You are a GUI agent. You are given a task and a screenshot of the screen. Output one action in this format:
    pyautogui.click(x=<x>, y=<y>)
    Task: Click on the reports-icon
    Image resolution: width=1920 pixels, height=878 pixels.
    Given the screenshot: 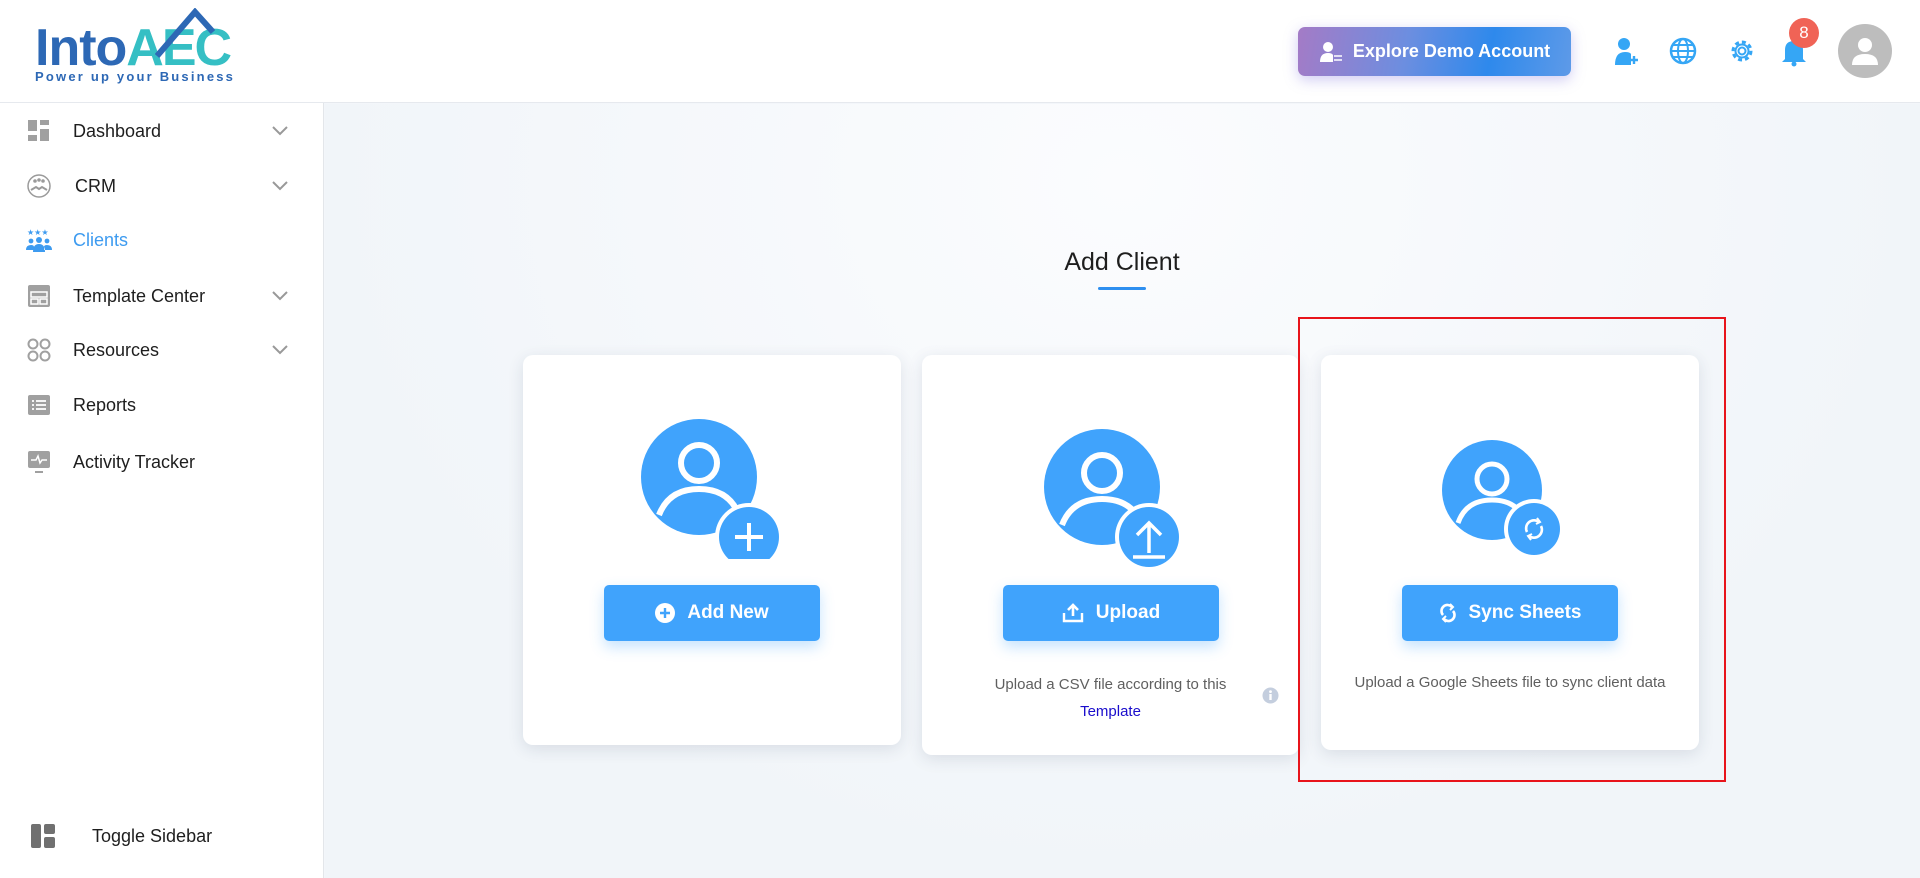 What is the action you would take?
    pyautogui.click(x=39, y=405)
    